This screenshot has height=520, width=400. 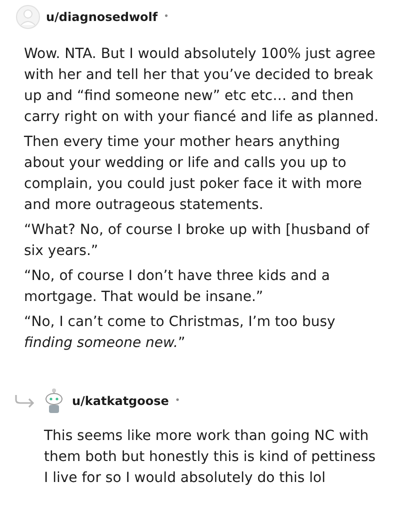 I want to click on comment-text: “No, I can’t come to Christmas, I’m too busy finding someone new.”, so click(x=180, y=333).